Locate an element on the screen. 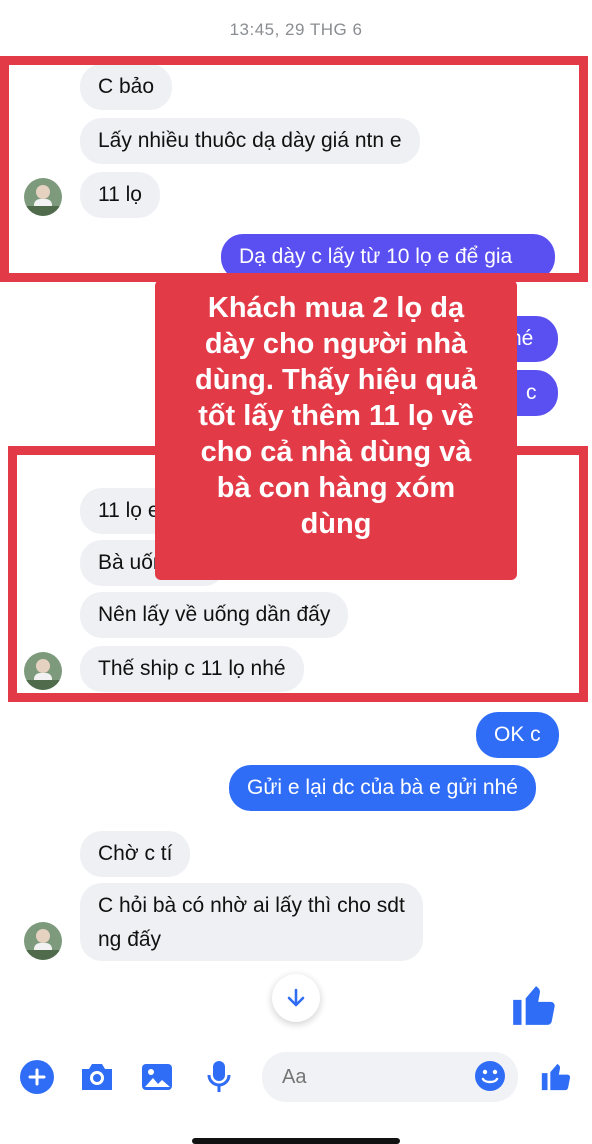  message-incoming: Chờ c tí is located at coordinates (135, 854).